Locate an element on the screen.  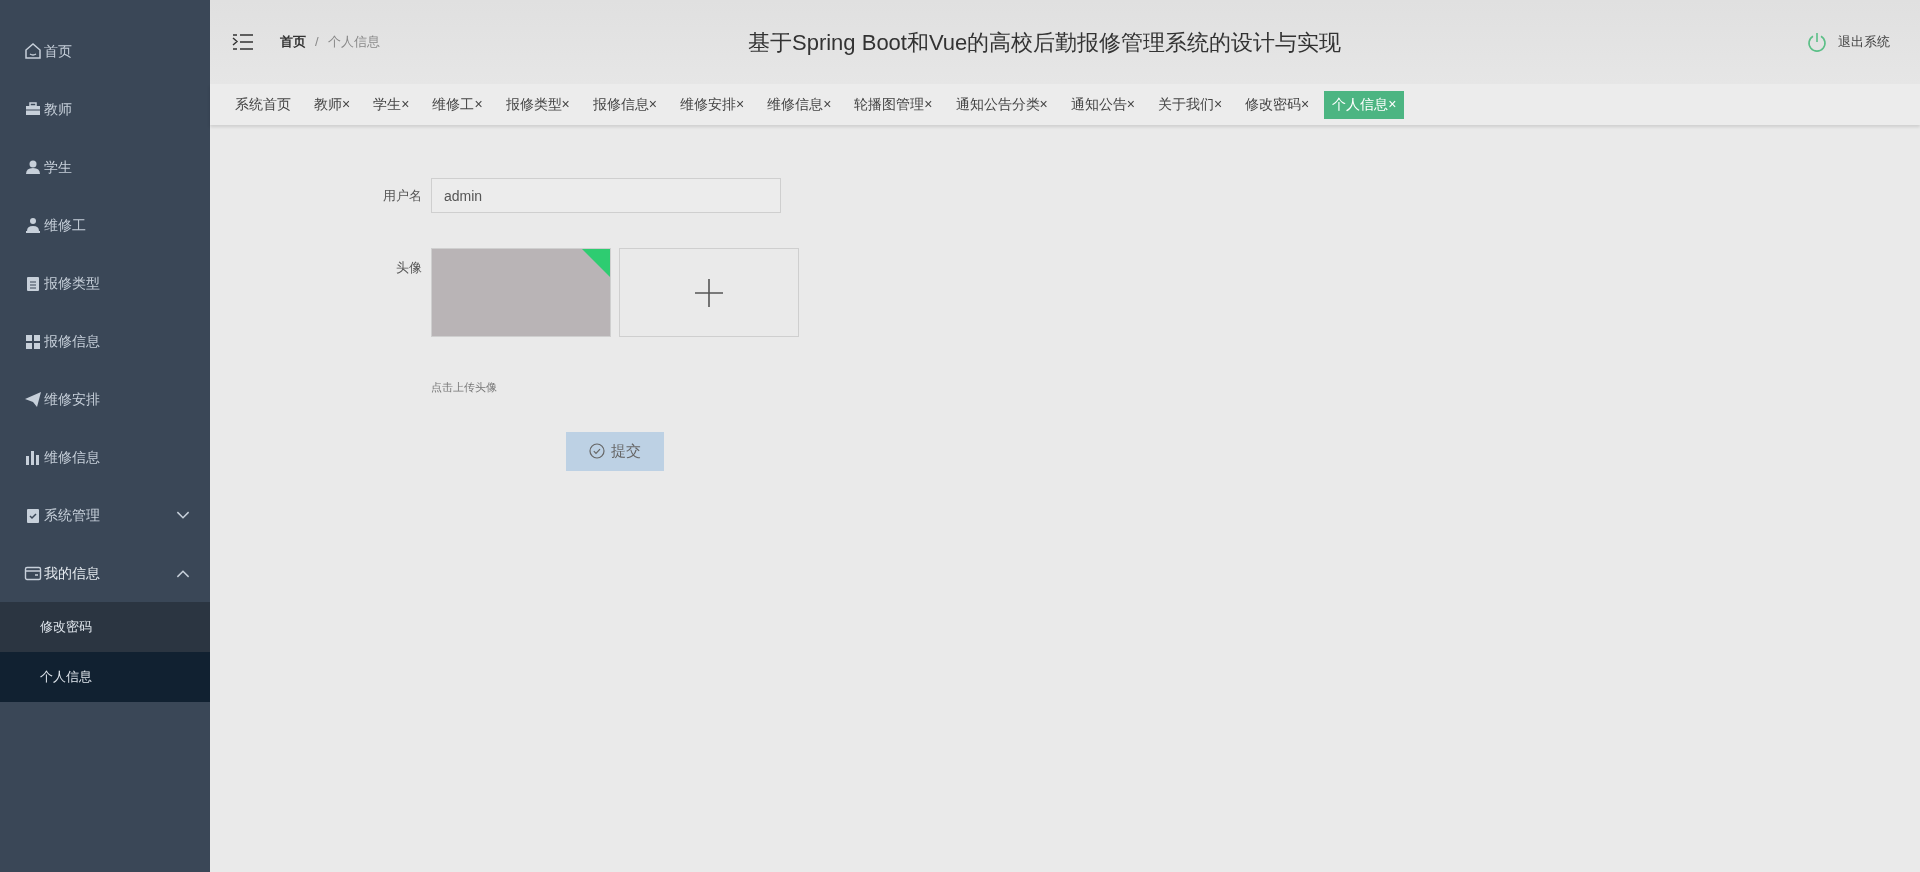
page-tab: 关于我们× is located at coordinates (1190, 104).